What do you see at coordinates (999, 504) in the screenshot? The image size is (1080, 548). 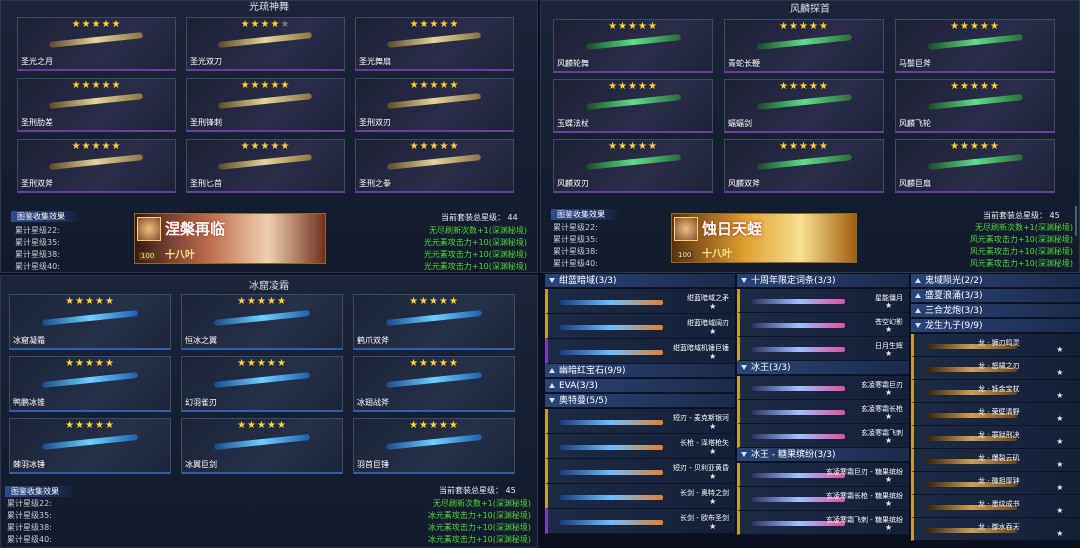 I see `item-name: 龙 · 墨纹成书` at bounding box center [999, 504].